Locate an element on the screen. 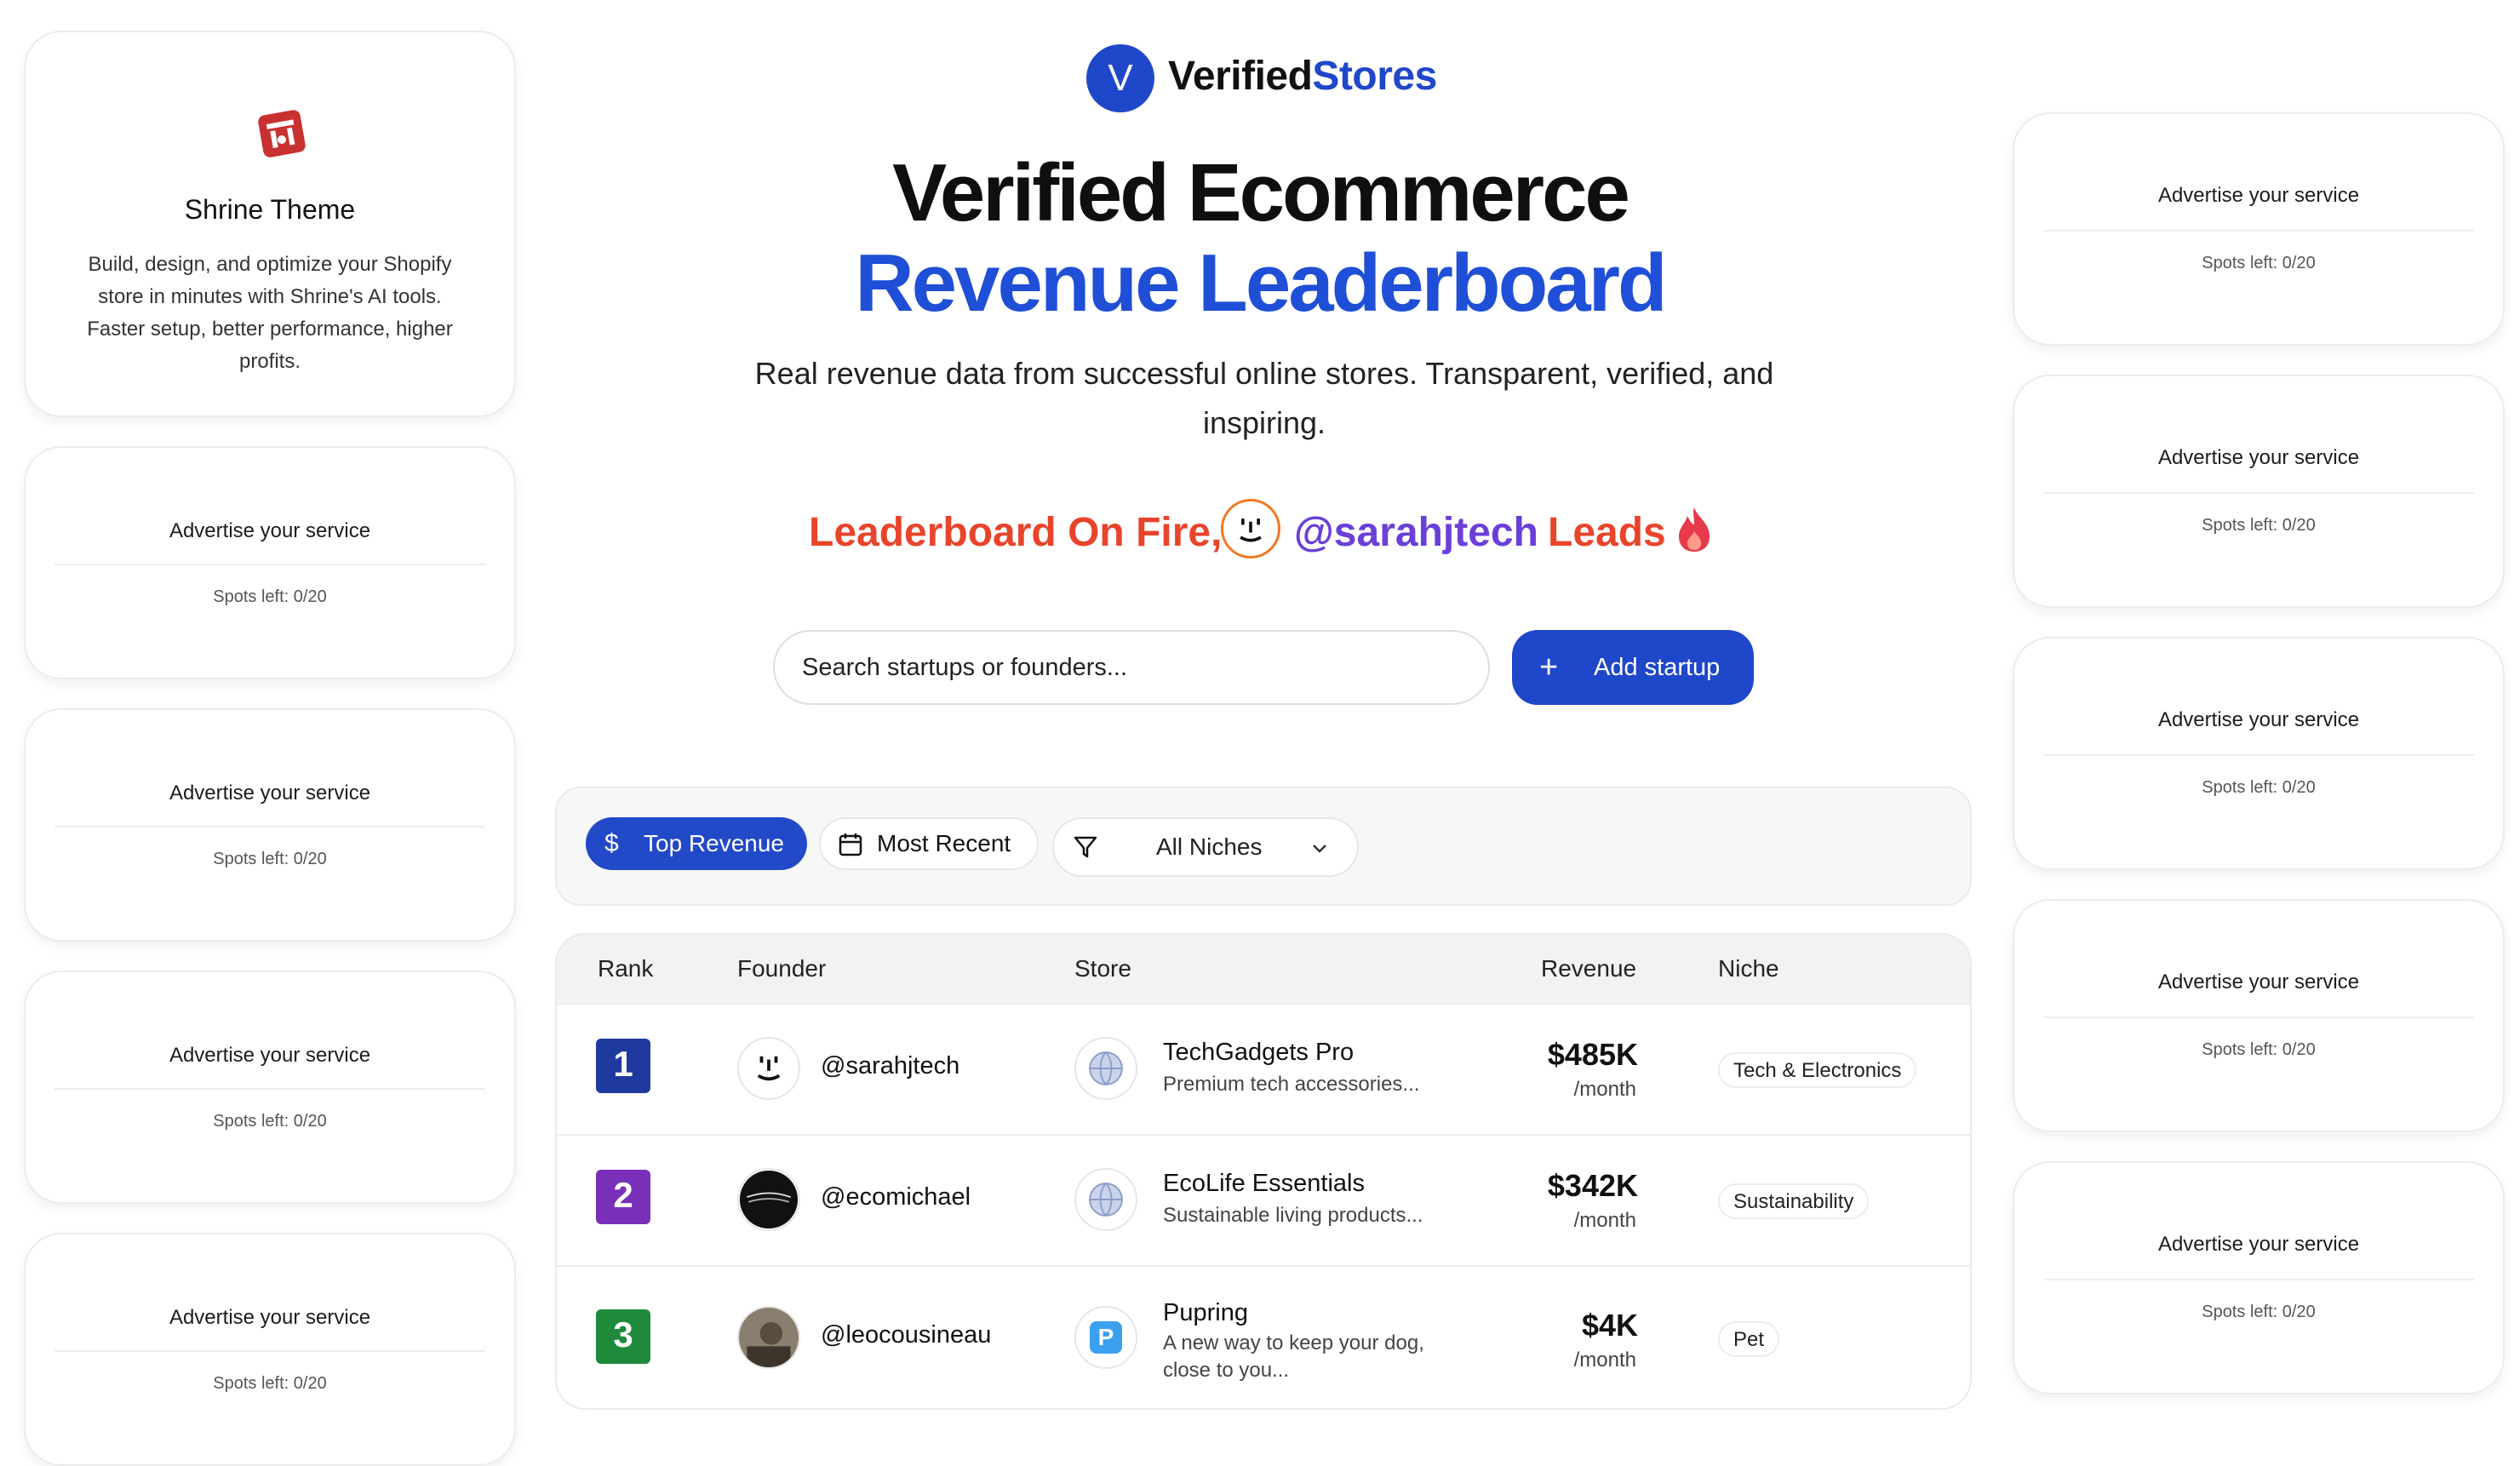 The image size is (2520, 1466). brand-name: VerifiedStores is located at coordinates (1302, 76).